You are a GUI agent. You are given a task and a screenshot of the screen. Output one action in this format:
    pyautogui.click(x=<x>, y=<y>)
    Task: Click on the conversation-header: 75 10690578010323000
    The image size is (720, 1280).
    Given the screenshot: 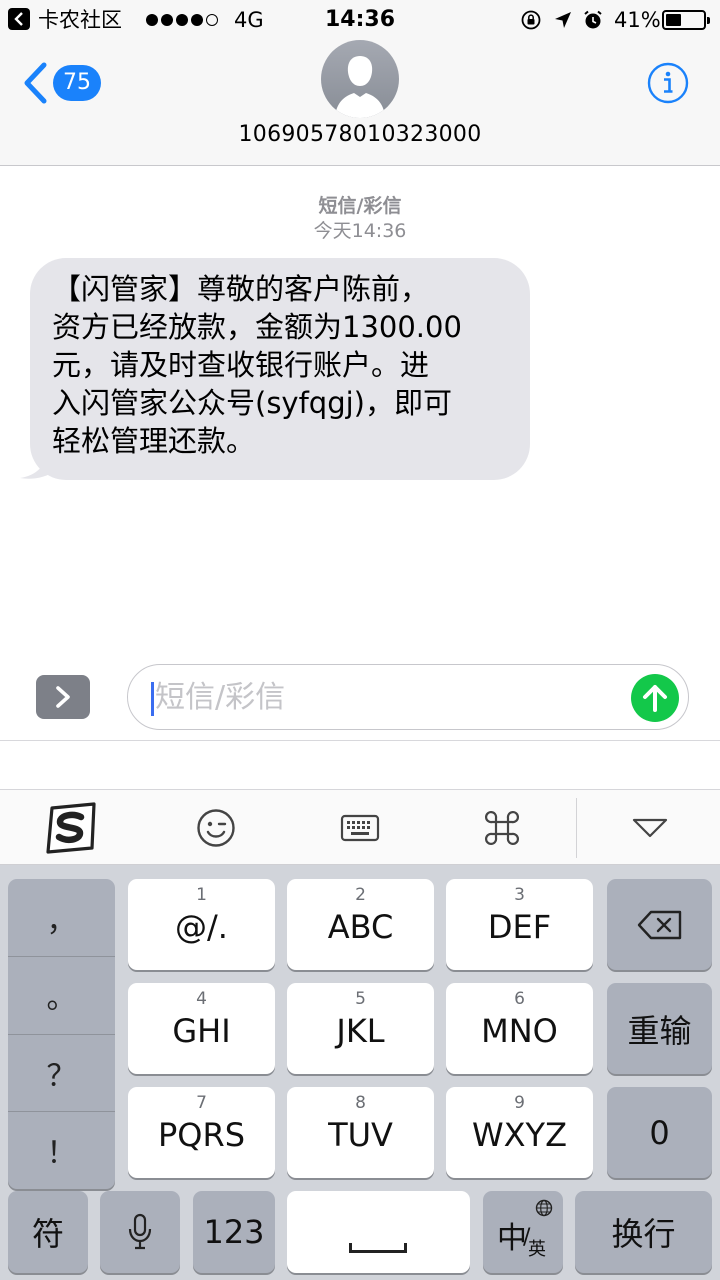 What is the action you would take?
    pyautogui.click(x=360, y=103)
    